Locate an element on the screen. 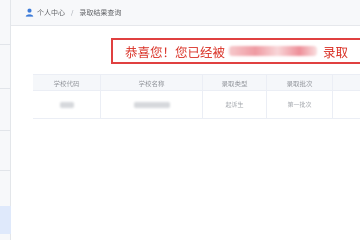 The image size is (360, 240). table-row: 起诉生 第一批次 is located at coordinates (196, 105).